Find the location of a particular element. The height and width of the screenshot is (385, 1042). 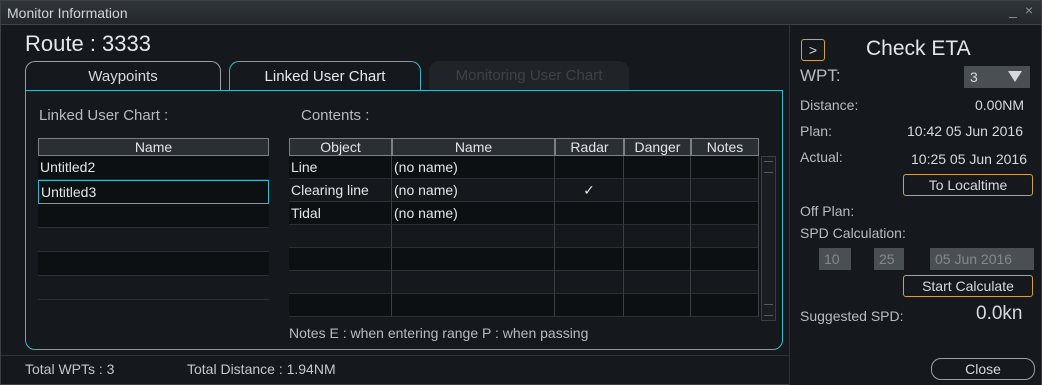

table-row: Line (no name) is located at coordinates (524, 167).